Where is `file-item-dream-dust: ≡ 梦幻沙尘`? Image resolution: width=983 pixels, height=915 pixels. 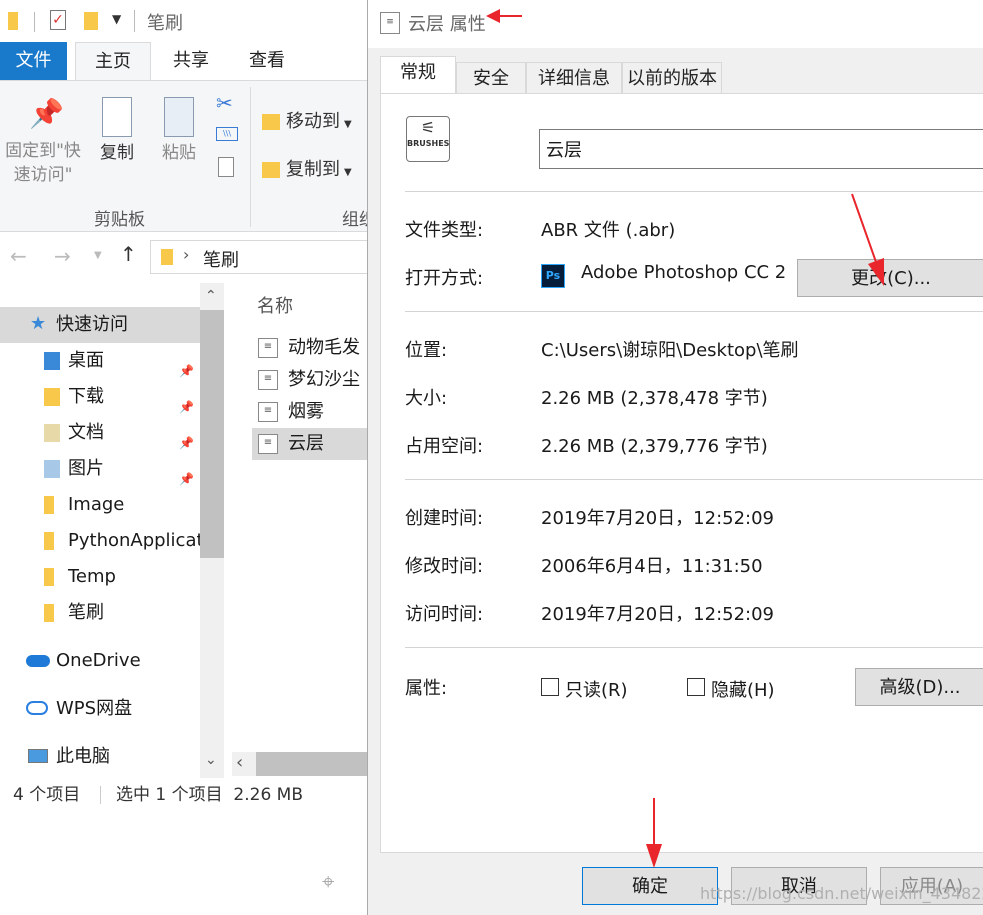
file-item-dream-dust: ≡ 梦幻沙尘 is located at coordinates (309, 380).